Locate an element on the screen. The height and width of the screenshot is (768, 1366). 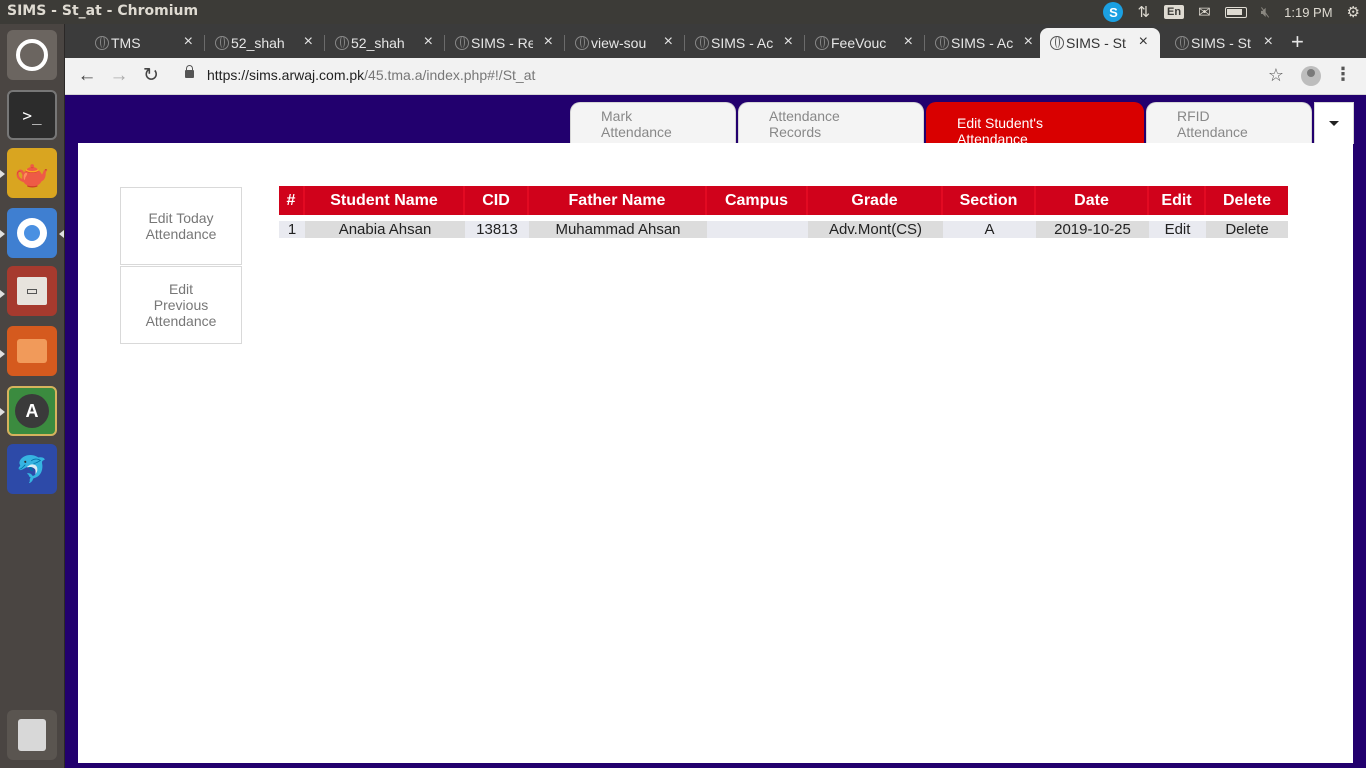
gear-icon: ⚙ is located at coordinates (1353, 12).